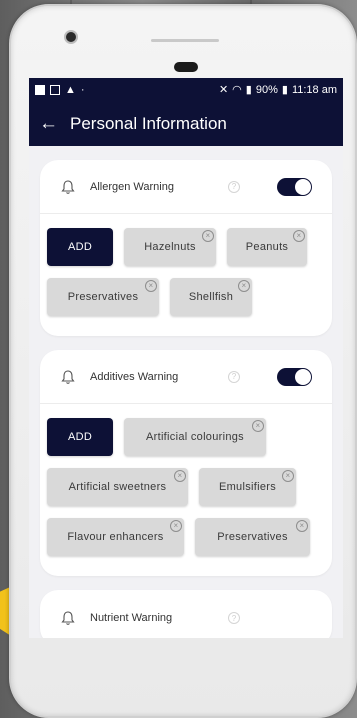 Image resolution: width=357 pixels, height=718 pixels. I want to click on allergen-chip: Hazelnuts ×, so click(170, 247).